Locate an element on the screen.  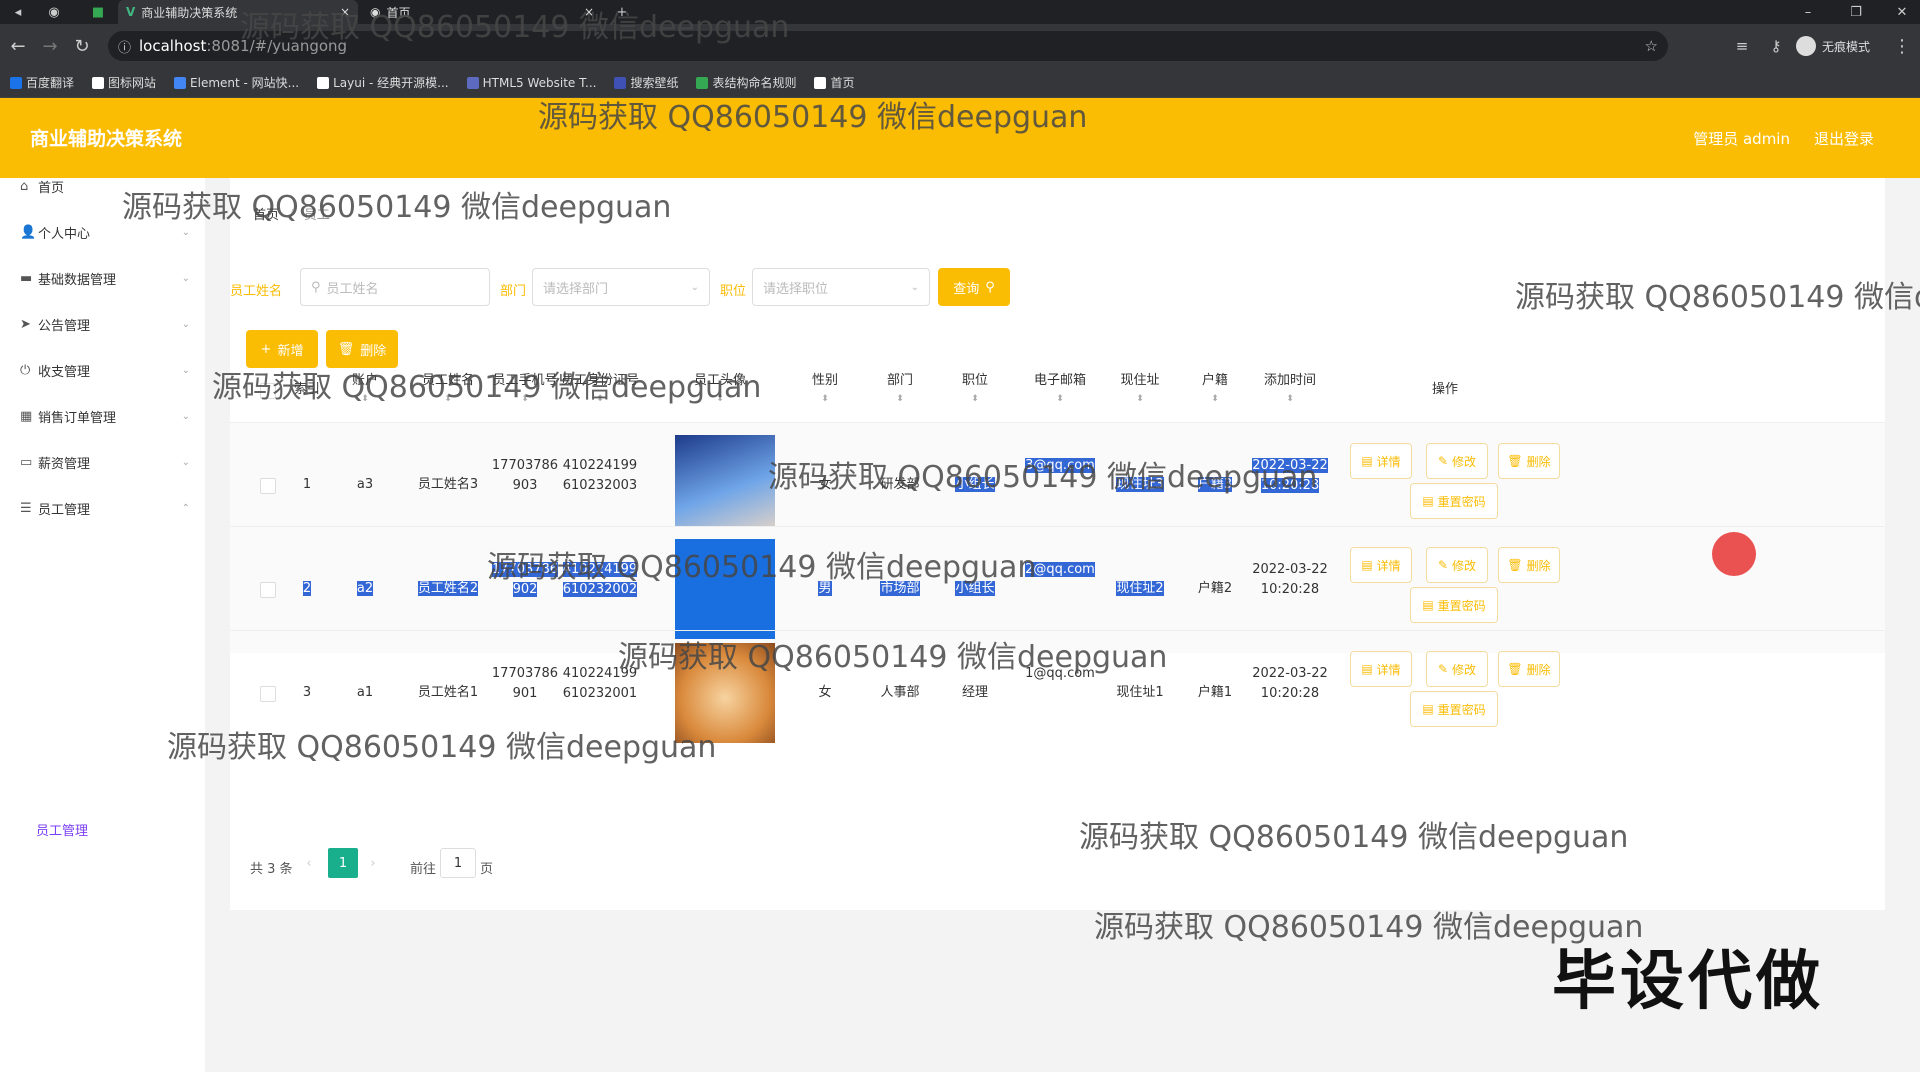
window-close-icon: ✕ is located at coordinates (1902, 12).